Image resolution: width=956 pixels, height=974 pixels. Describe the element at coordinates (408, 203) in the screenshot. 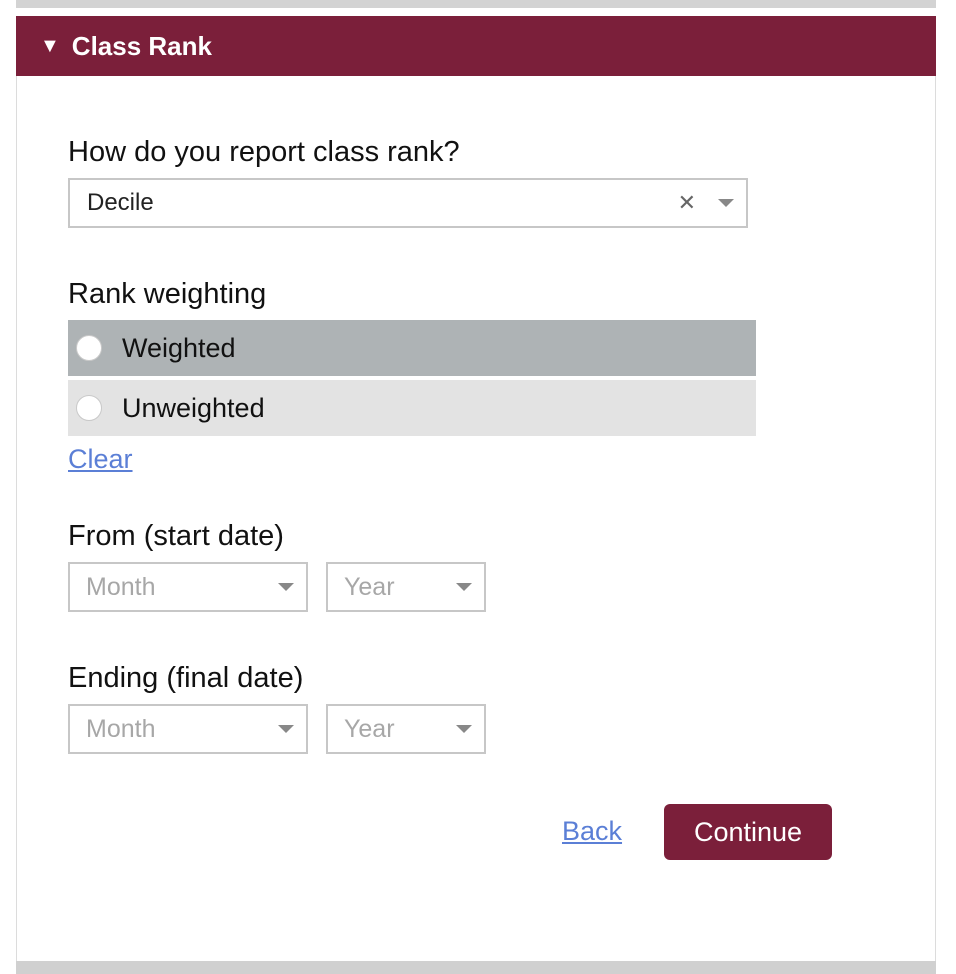

I see `class-rank-select: Decile ✕` at that location.